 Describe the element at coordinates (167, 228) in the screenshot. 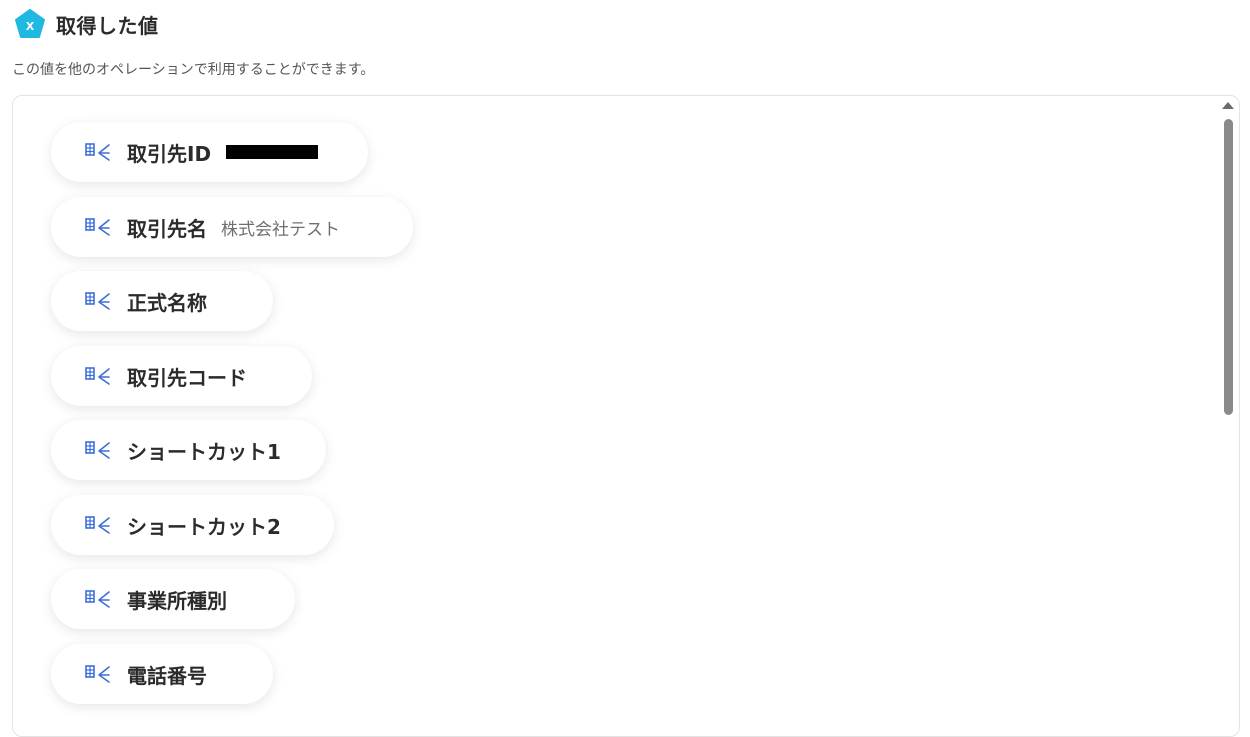

I see `value-label: 取引先名` at that location.